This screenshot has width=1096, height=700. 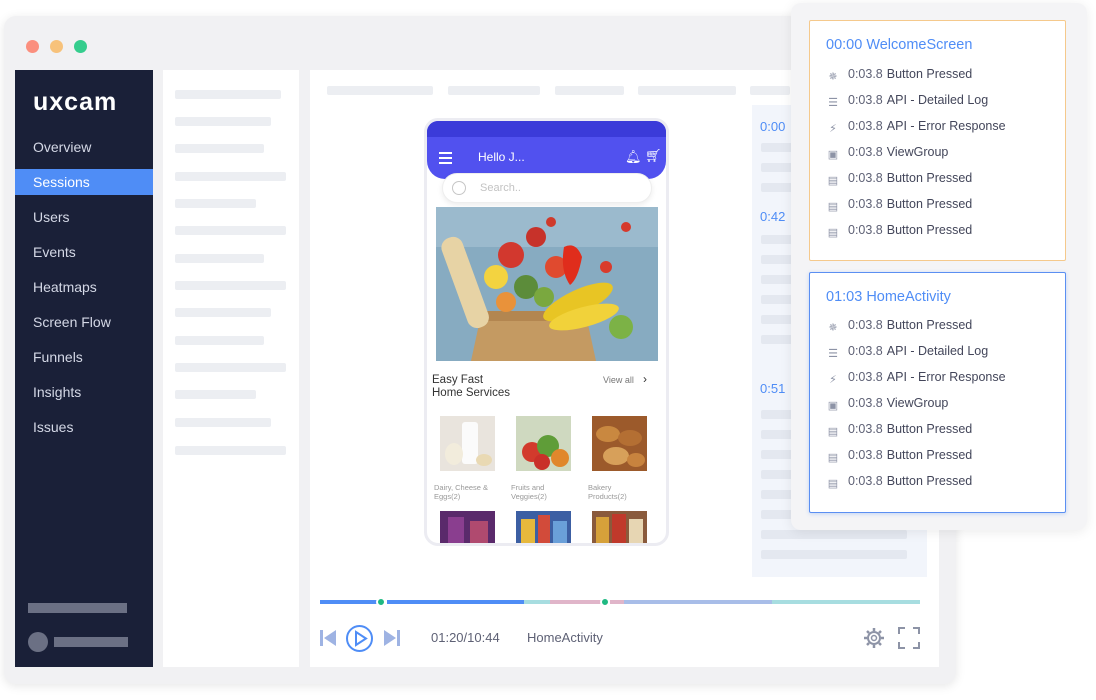 I want to click on product-image-household, so click(x=619, y=528).